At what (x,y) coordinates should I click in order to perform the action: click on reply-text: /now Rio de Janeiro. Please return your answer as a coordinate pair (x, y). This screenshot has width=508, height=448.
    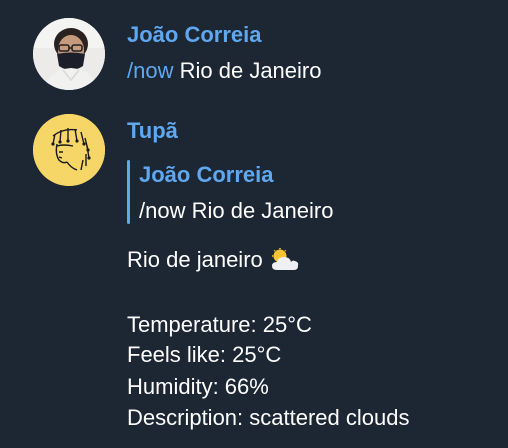
    Looking at the image, I should click on (236, 210).